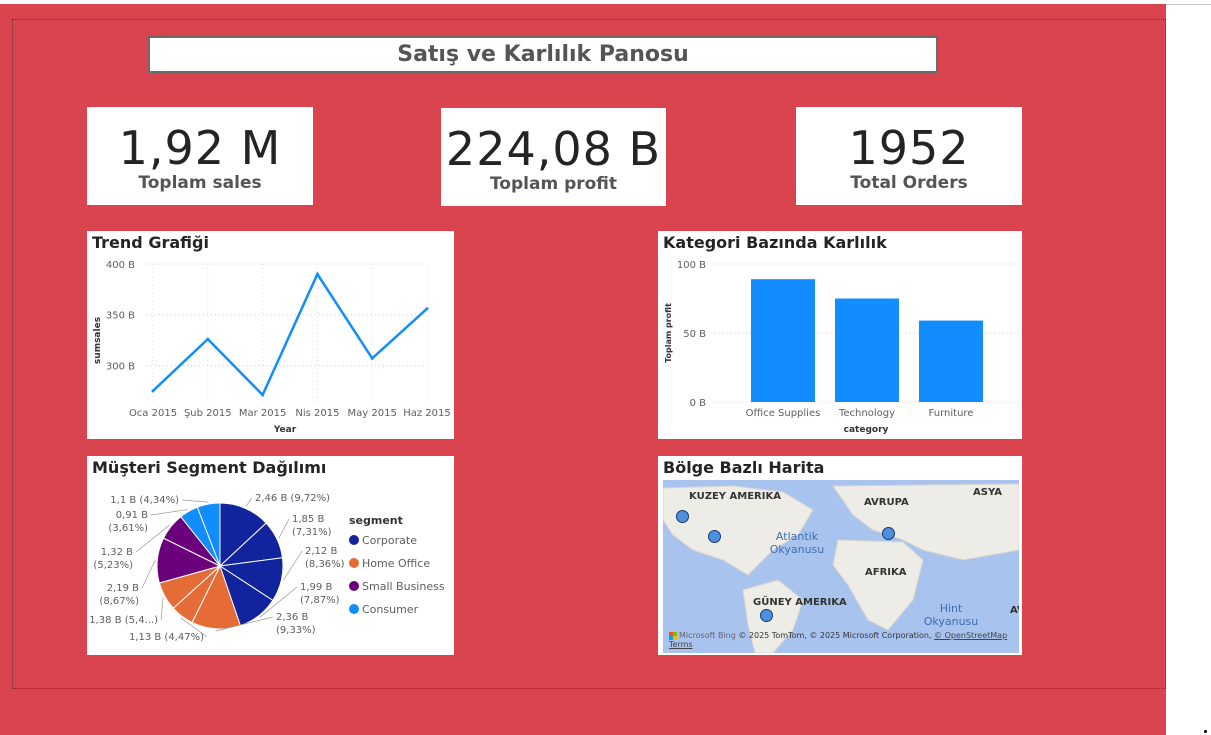  I want to click on data-label: (7,87%), so click(320, 600).